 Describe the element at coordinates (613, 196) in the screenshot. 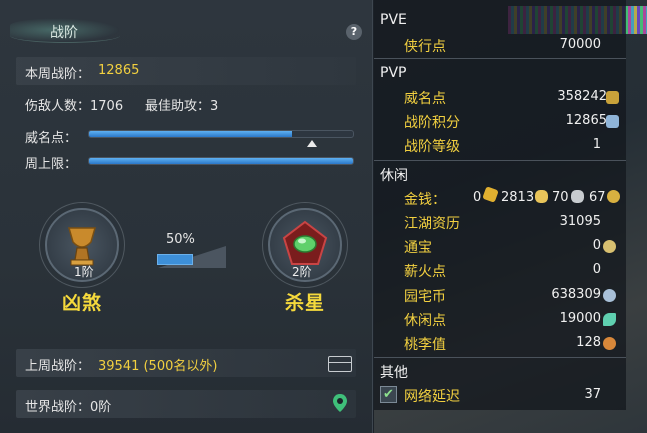

I see `copper-coin-icon` at that location.